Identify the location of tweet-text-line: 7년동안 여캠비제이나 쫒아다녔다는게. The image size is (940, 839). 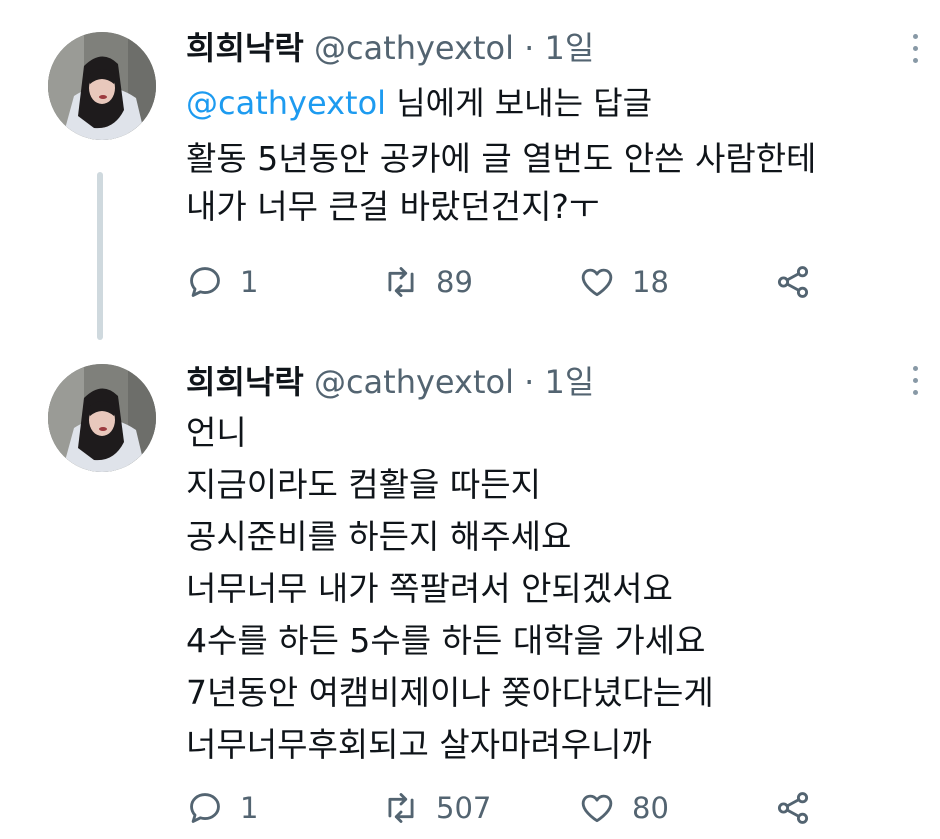
(450, 692).